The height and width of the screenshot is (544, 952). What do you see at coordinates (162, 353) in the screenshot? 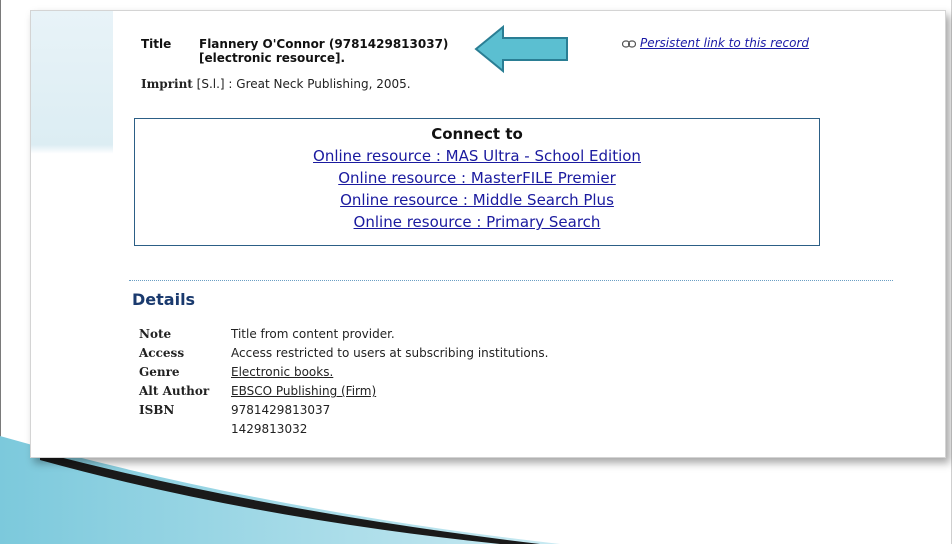
I see `detail-label: Access` at bounding box center [162, 353].